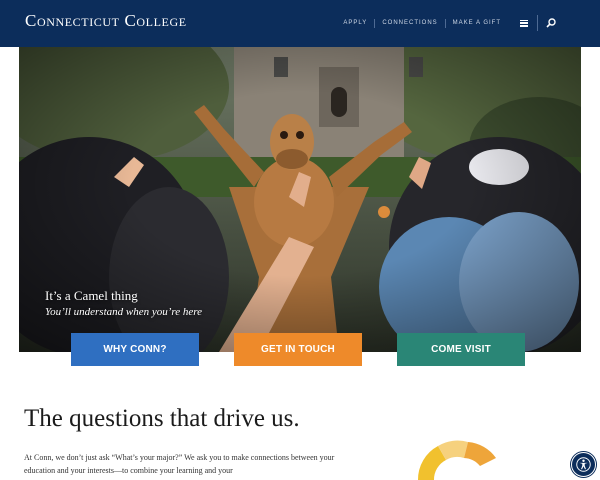  I want to click on header-icons, so click(538, 23).